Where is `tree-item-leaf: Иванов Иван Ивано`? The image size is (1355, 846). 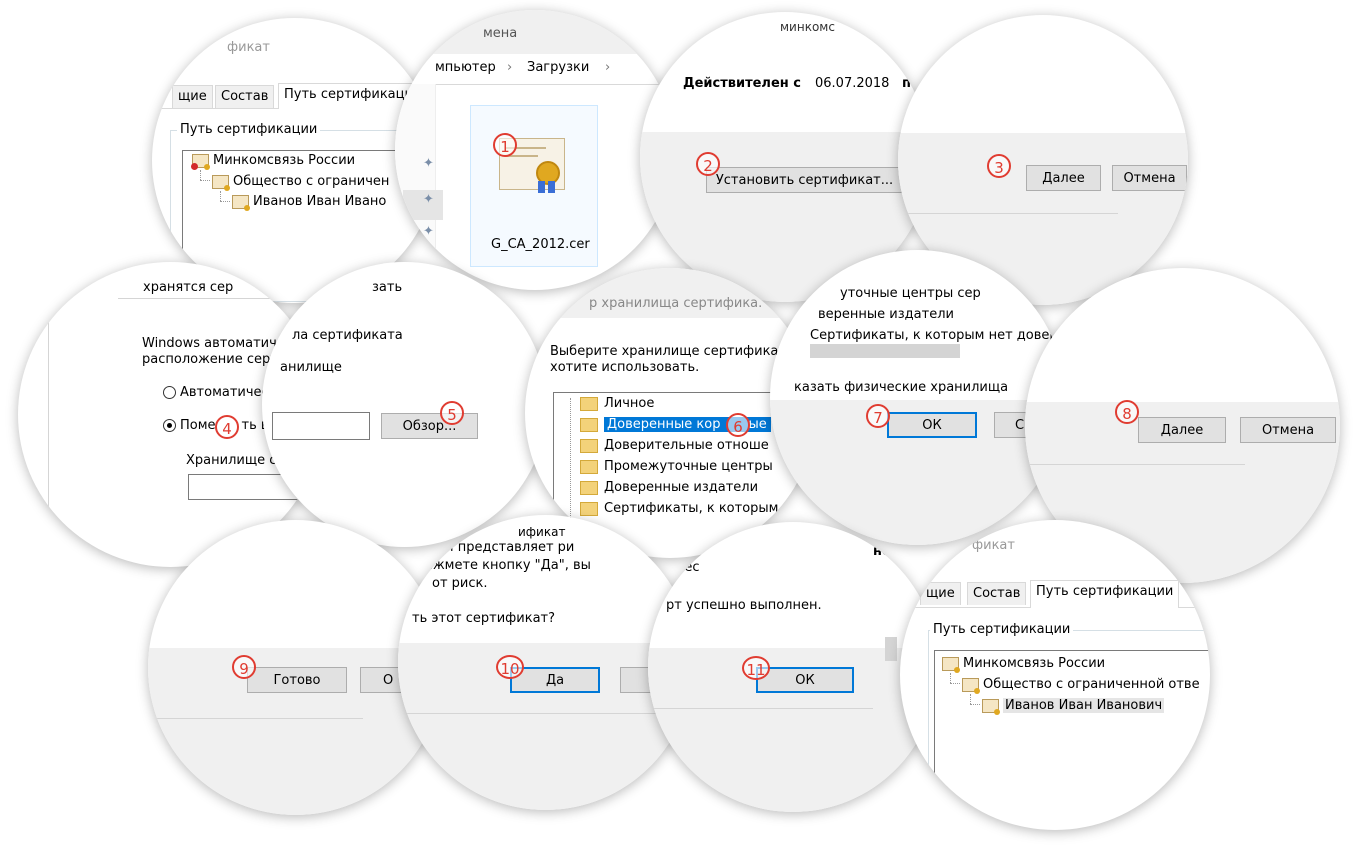 tree-item-leaf: Иванов Иван Ивано is located at coordinates (309, 202).